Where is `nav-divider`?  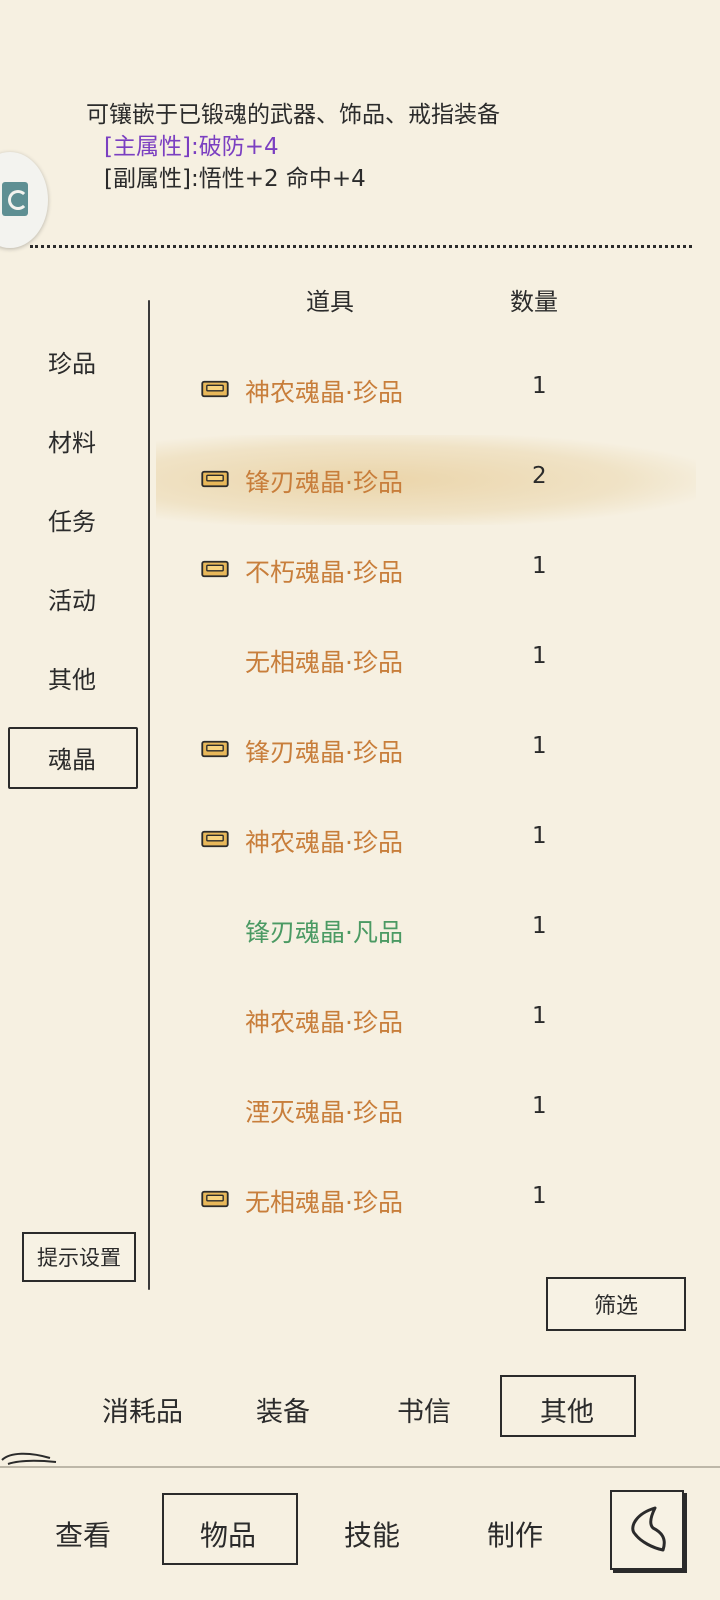
nav-divider is located at coordinates (360, 1467).